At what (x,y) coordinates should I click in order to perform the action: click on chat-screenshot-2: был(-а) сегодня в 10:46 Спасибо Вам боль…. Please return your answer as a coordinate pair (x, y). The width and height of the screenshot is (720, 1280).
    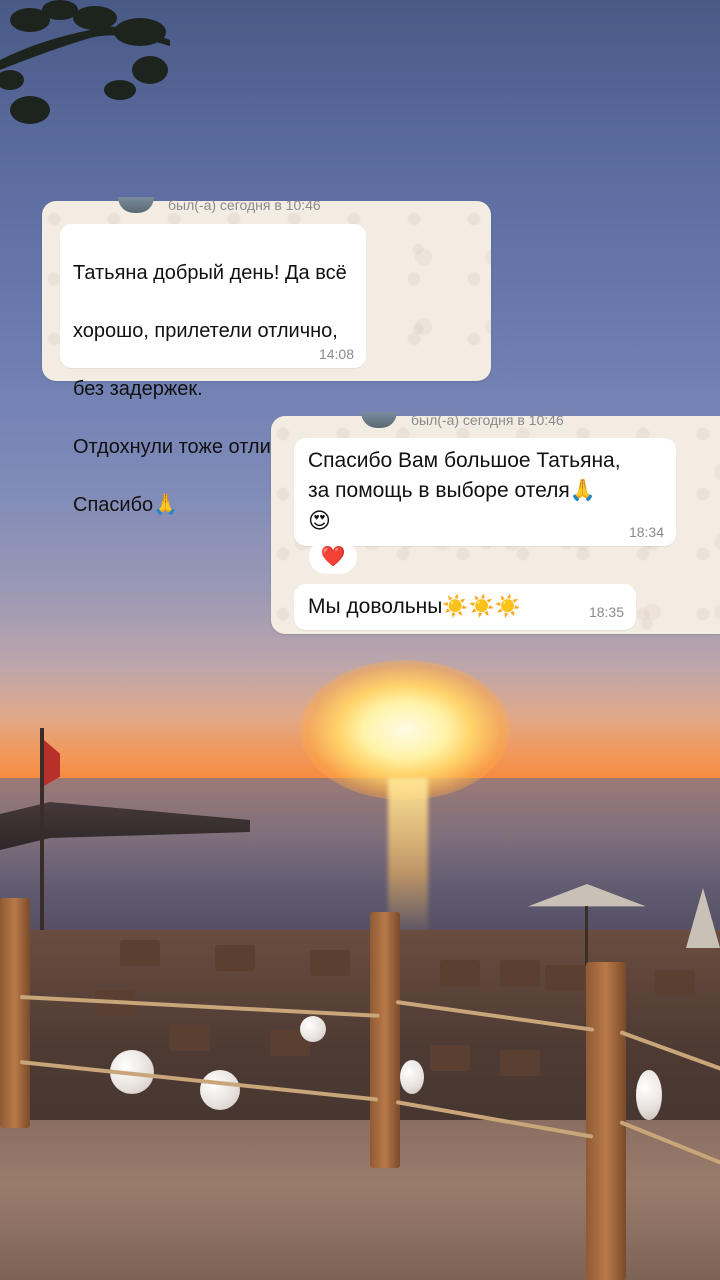
    Looking at the image, I should click on (495, 523).